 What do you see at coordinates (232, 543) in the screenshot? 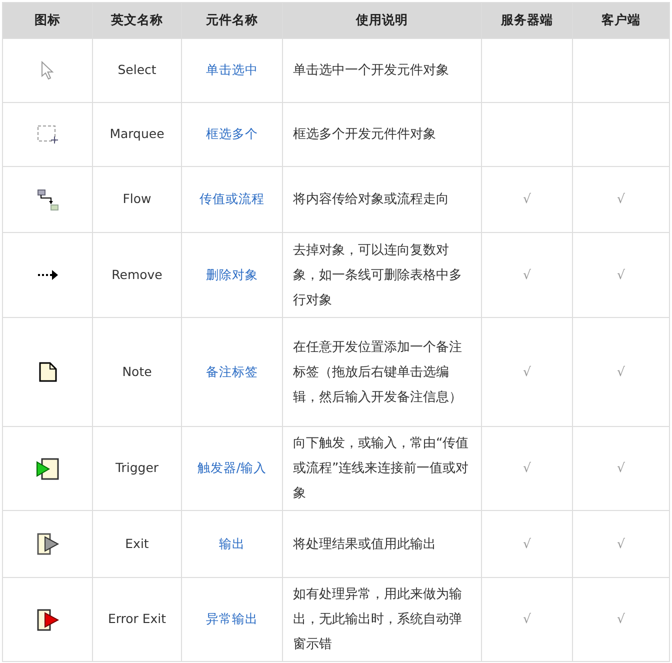
I see `component-link: 输出` at bounding box center [232, 543].